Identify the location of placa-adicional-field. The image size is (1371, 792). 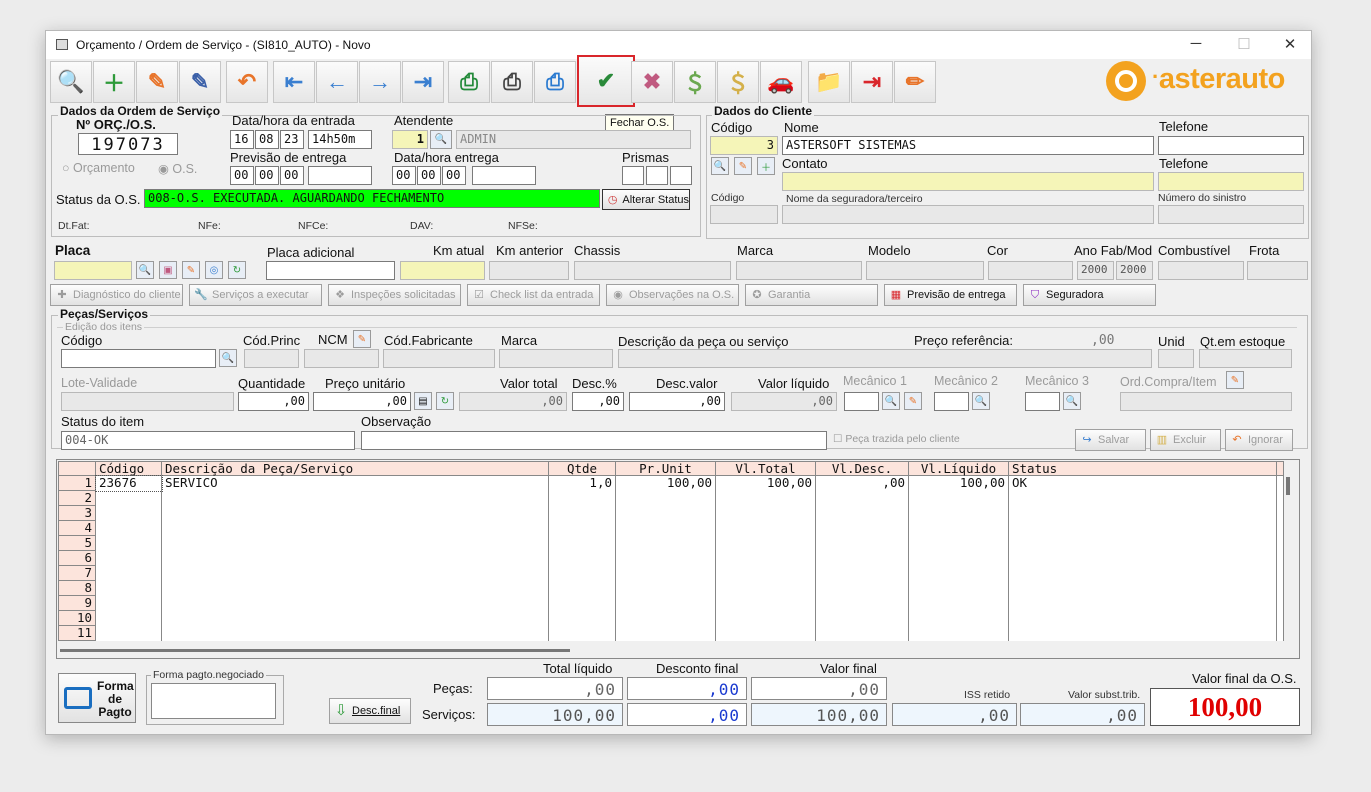
(330, 270).